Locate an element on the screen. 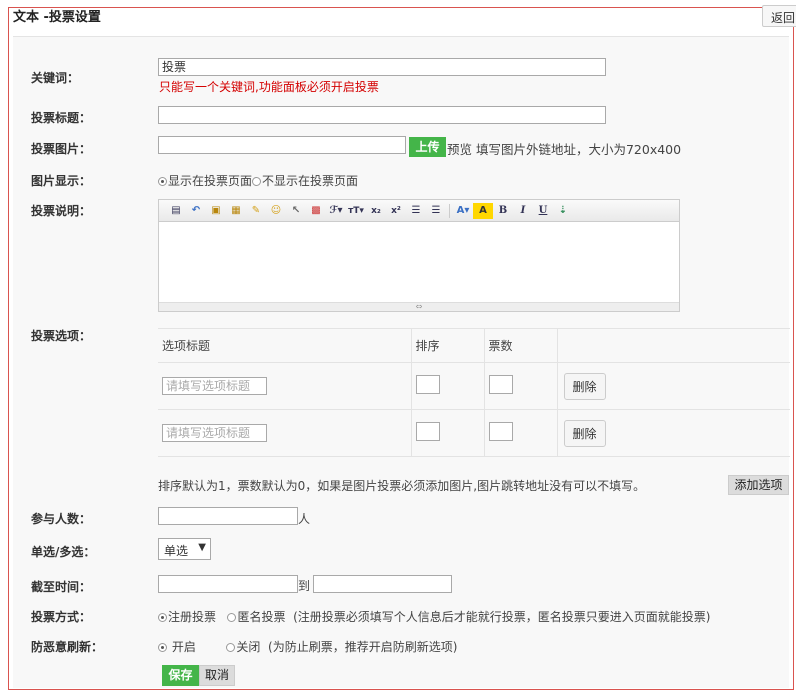 The image size is (796, 693). col-option-title: 选项标题 is located at coordinates (285, 345).